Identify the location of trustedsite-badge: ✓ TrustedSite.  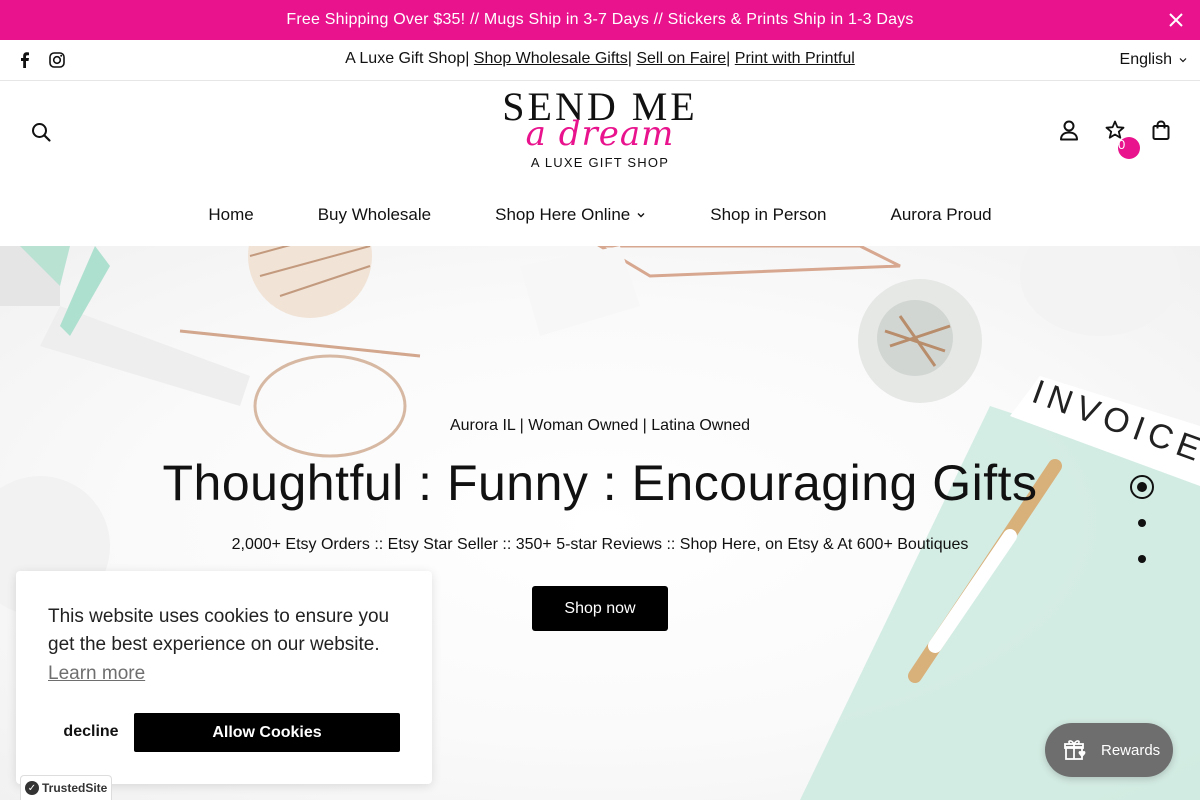
(66, 787).